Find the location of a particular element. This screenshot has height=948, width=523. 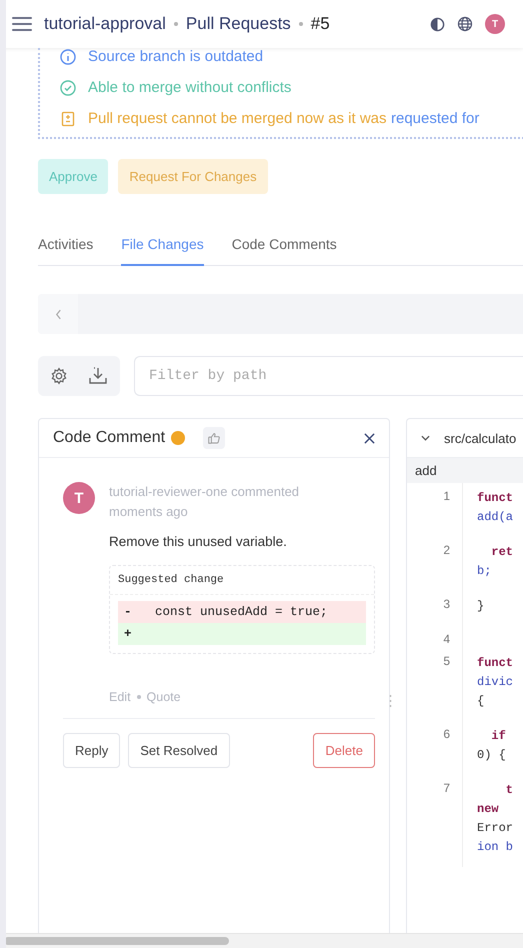

settings-icon is located at coordinates (59, 376).